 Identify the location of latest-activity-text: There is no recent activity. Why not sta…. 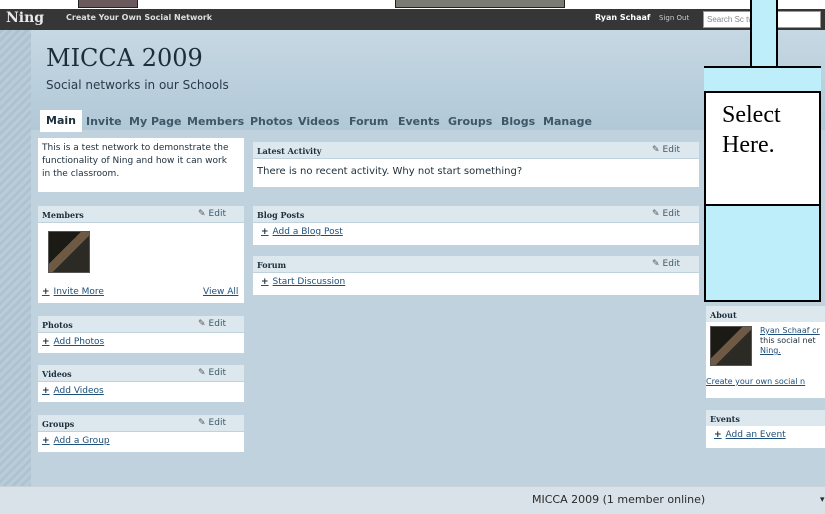
(390, 171).